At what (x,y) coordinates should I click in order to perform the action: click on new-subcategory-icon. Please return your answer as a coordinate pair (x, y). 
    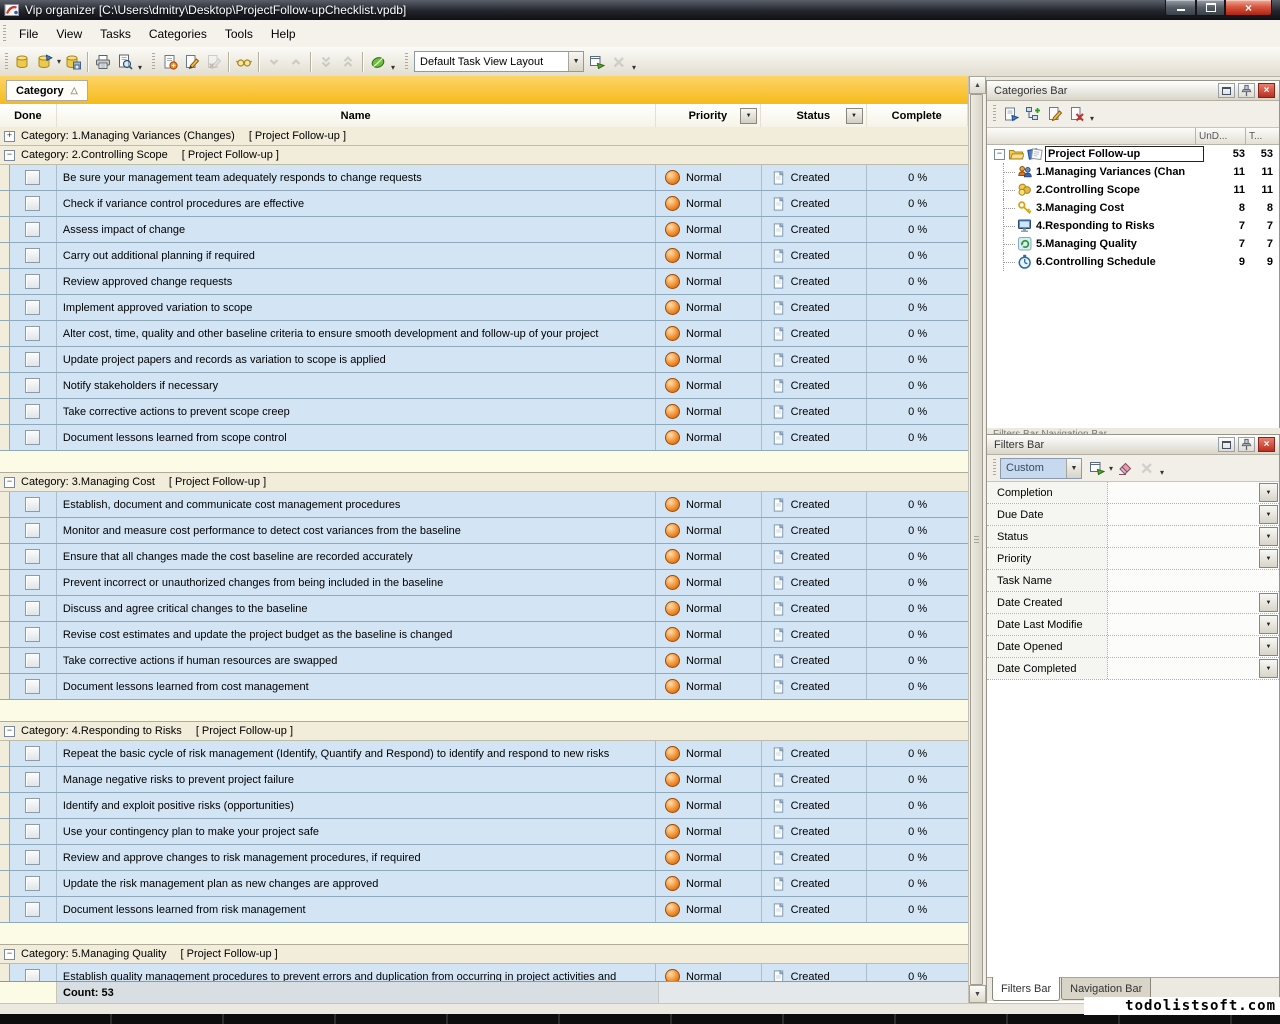
    Looking at the image, I should click on (1033, 114).